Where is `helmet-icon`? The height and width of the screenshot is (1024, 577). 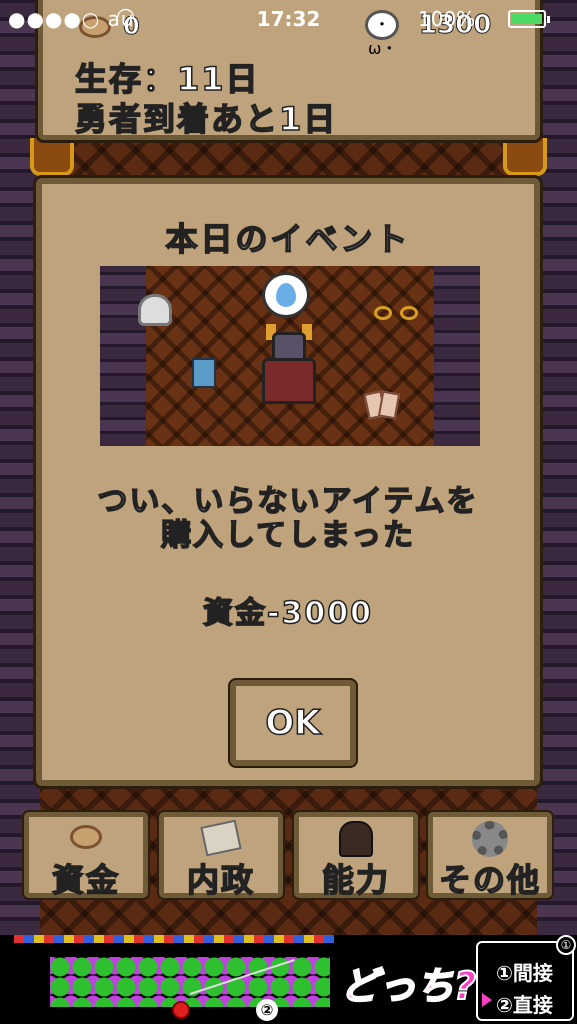 helmet-icon is located at coordinates (155, 310).